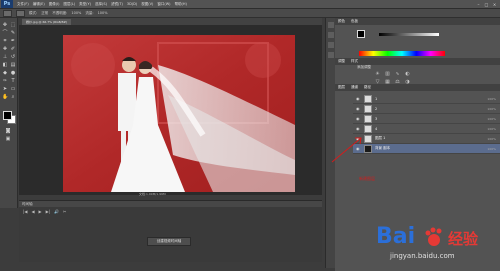  I want to click on shape-tool-icon: ▭, so click(13, 89).